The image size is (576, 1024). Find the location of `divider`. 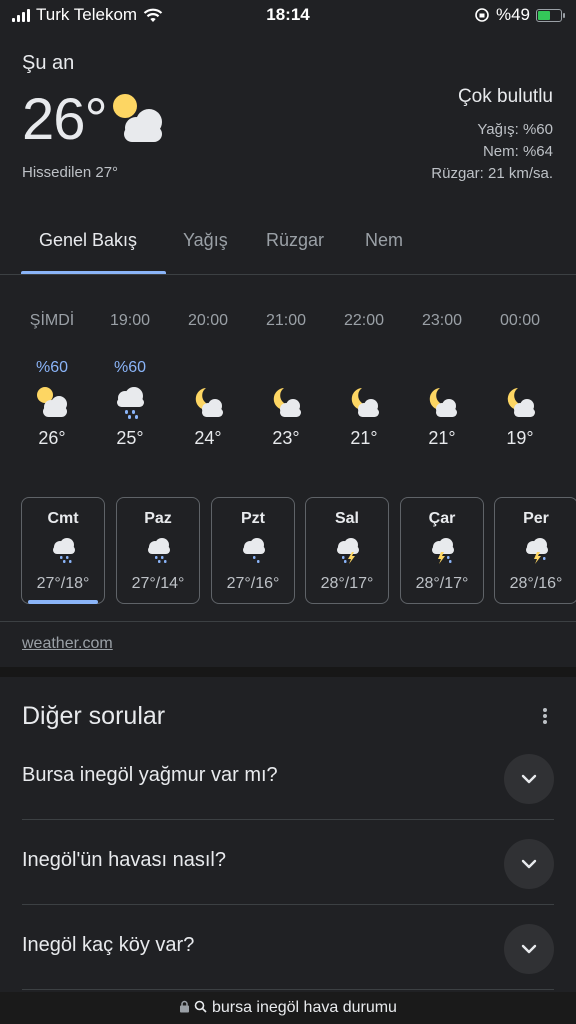

divider is located at coordinates (288, 621).